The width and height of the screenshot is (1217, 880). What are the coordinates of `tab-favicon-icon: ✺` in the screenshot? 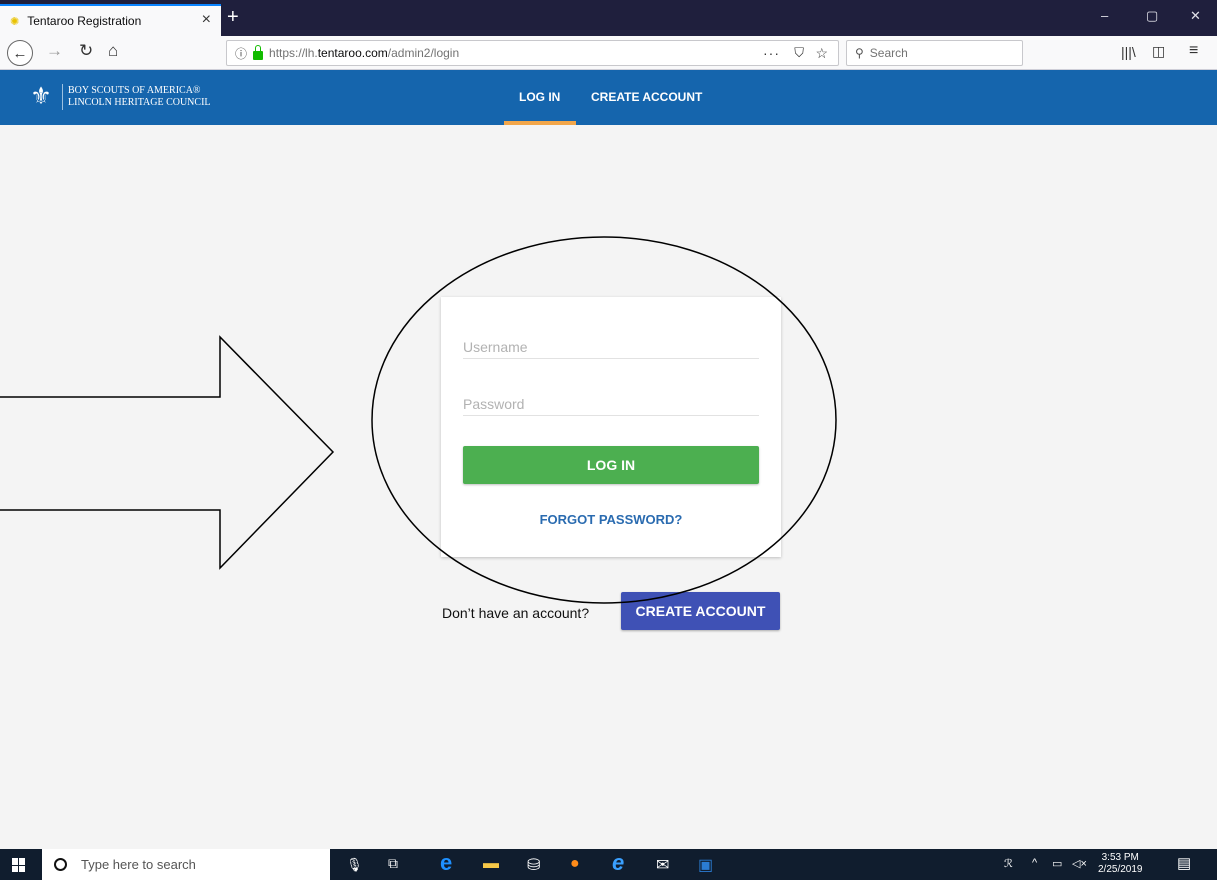 It's located at (15, 21).